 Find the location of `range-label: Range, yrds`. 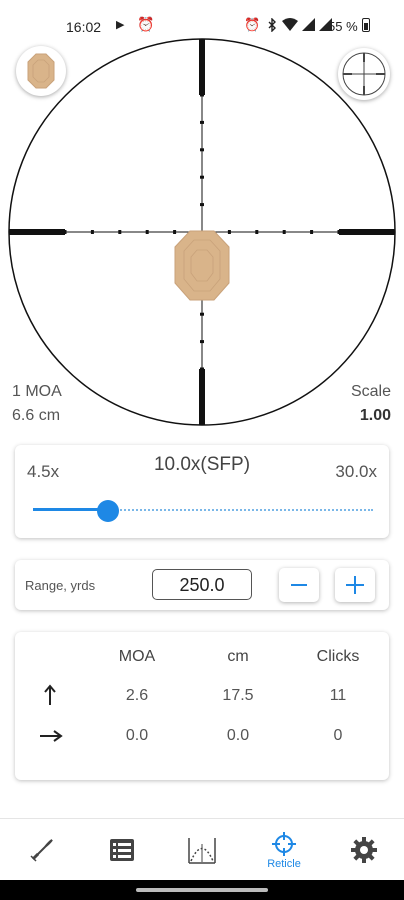

range-label: Range, yrds is located at coordinates (60, 585).